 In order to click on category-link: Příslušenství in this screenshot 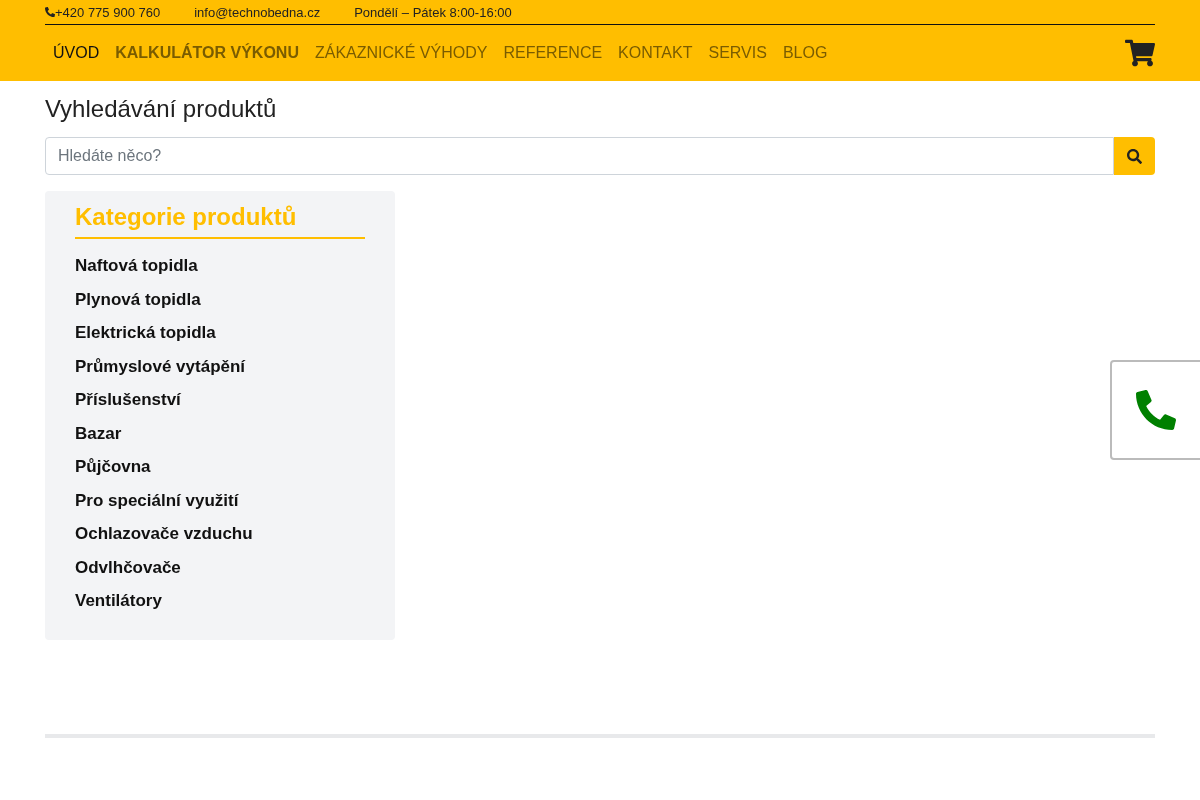, I will do `click(220, 400)`.